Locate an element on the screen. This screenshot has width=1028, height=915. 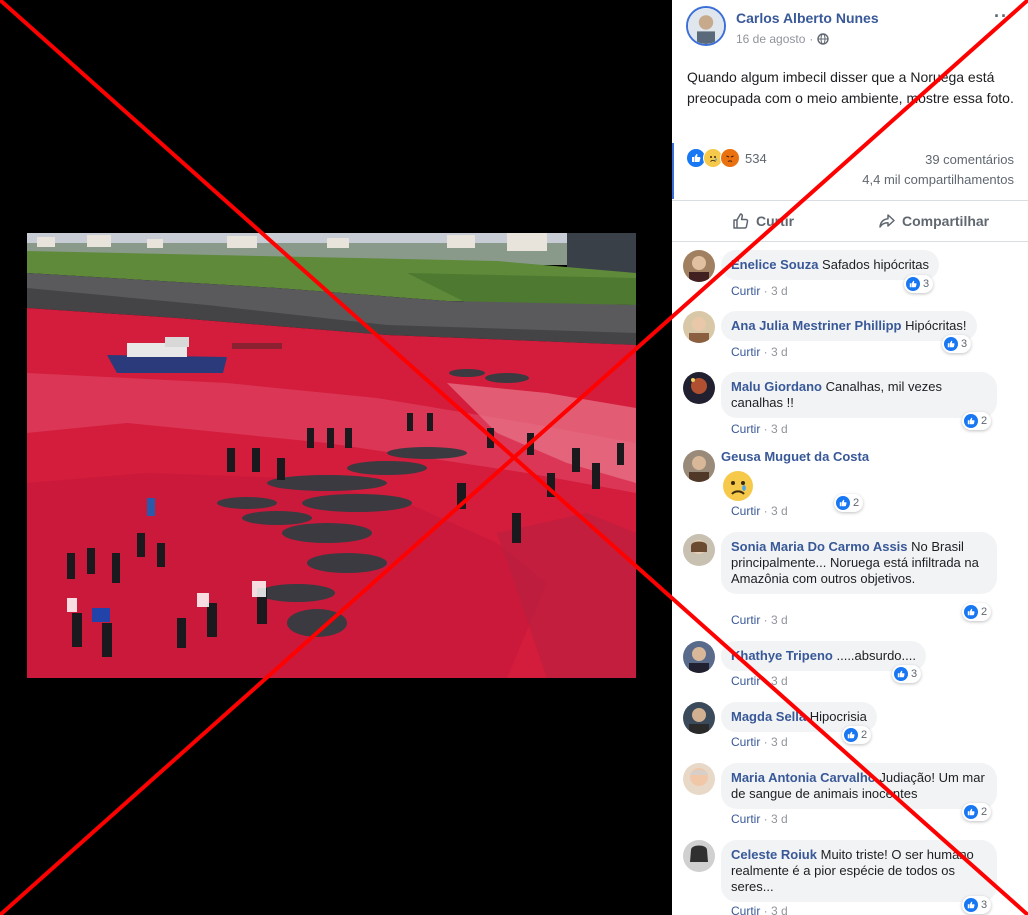
post-date: 16 de agosto is located at coordinates (770, 39).